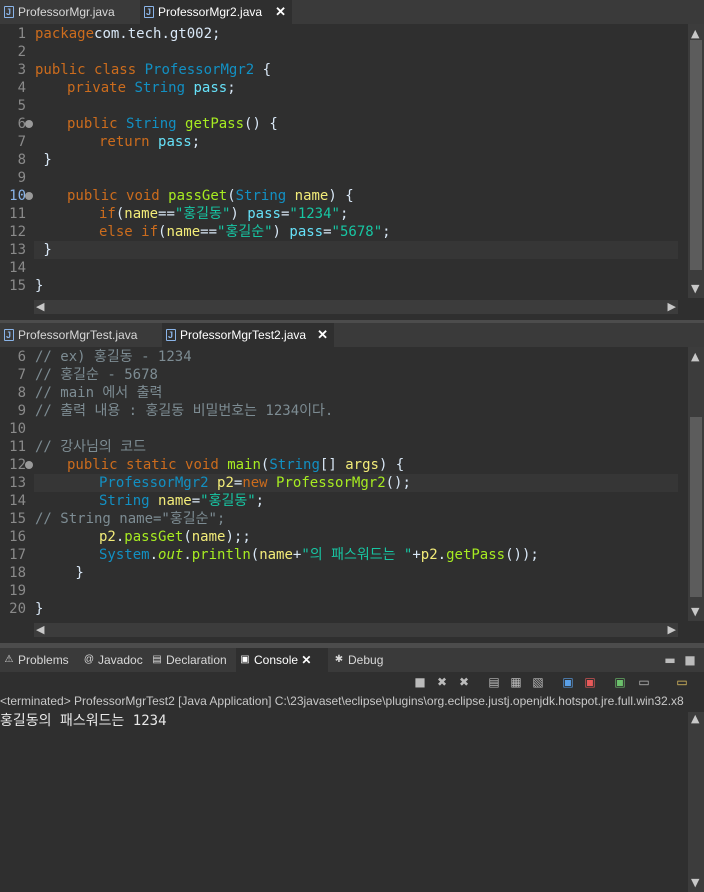  I want to click on code-token: // String name="홍길순";, so click(130, 519).